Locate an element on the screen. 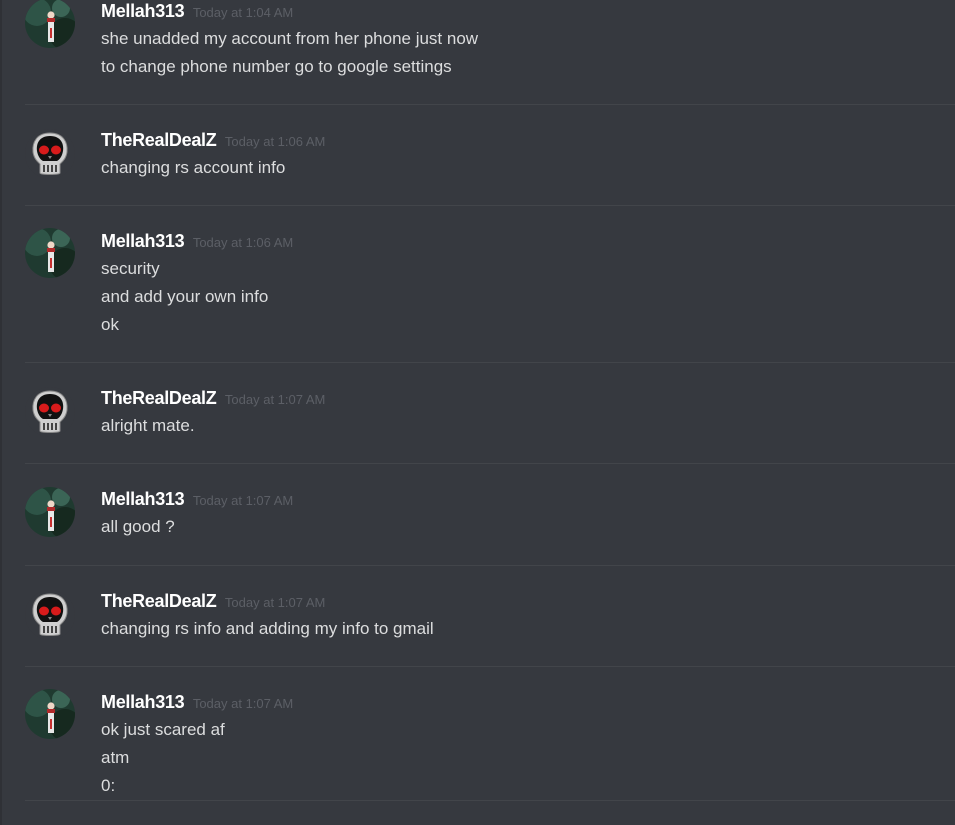 This screenshot has width=955, height=825. message-header: TheRealDealZ Today at 1:06 AM is located at coordinates (213, 141).